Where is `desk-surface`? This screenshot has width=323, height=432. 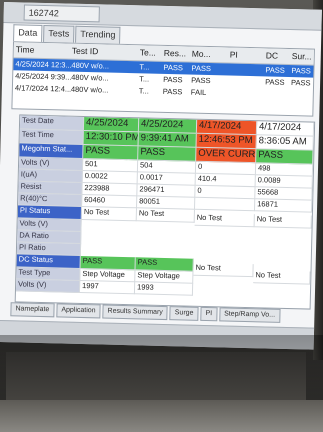 desk-surface is located at coordinates (161, 416).